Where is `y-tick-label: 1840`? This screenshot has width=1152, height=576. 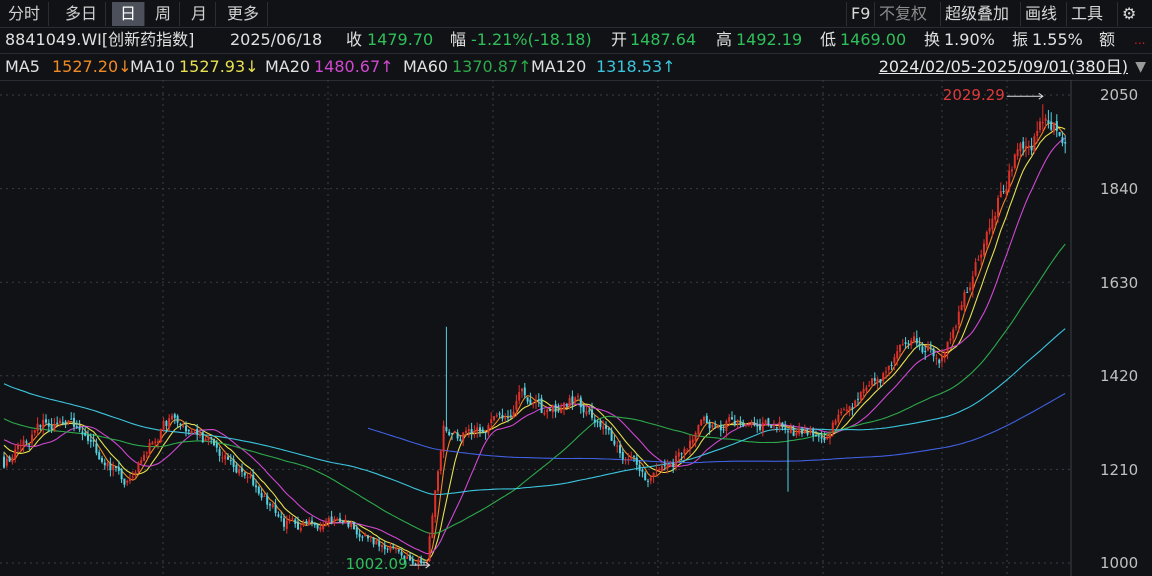 y-tick-label: 1840 is located at coordinates (1119, 189).